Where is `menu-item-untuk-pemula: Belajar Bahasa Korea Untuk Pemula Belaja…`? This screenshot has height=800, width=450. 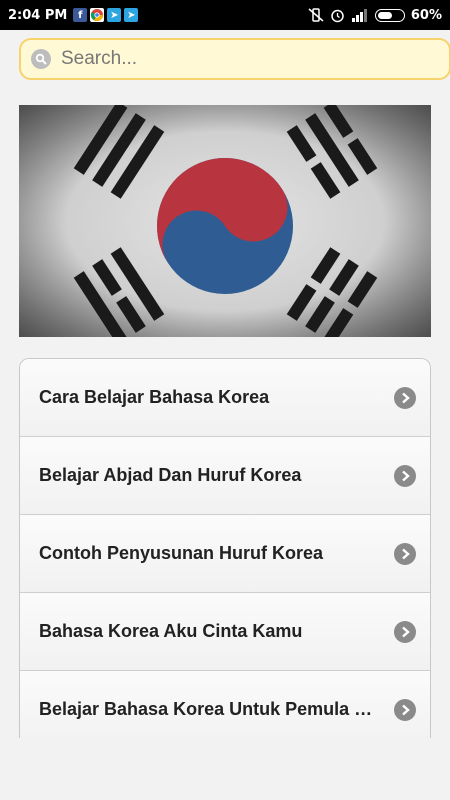
menu-item-untuk-pemula: Belajar Bahasa Korea Untuk Pemula Belaja… is located at coordinates (225, 704).